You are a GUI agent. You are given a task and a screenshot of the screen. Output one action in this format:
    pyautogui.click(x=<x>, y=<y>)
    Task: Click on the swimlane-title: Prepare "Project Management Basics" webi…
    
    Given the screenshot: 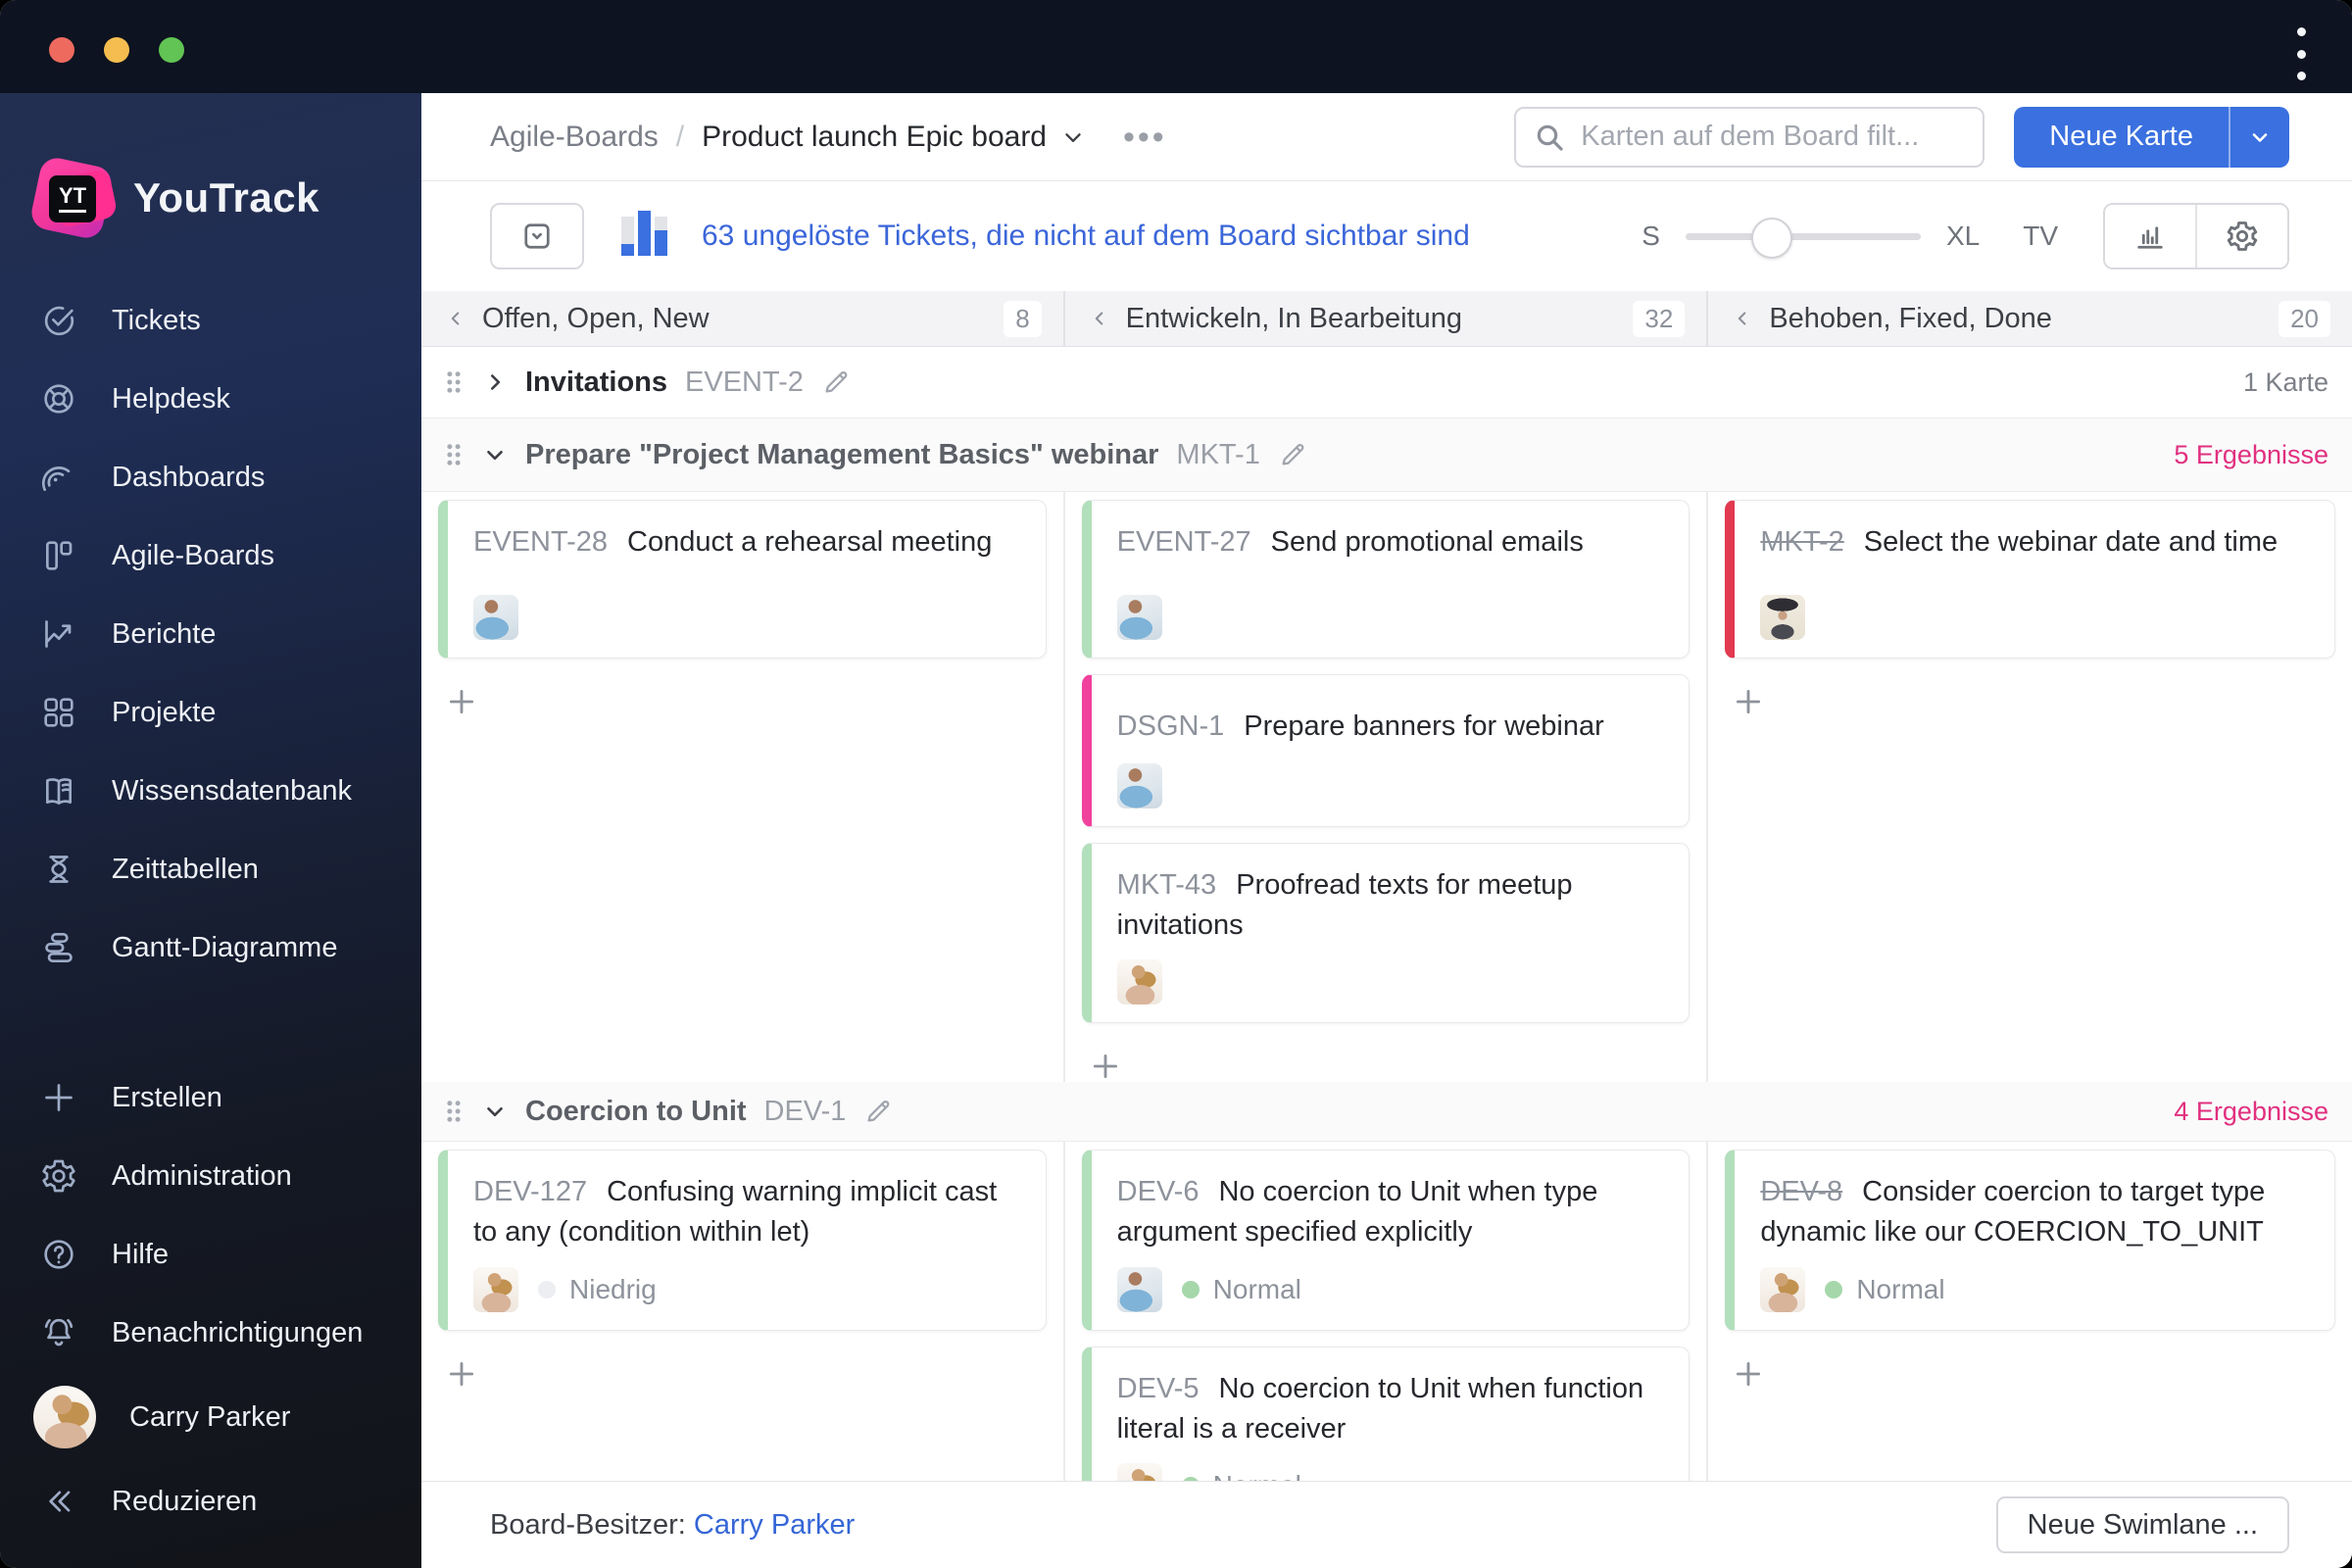 What is the action you would take?
    pyautogui.click(x=842, y=455)
    